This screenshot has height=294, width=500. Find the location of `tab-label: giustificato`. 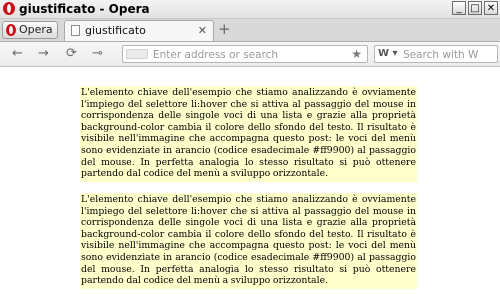

tab-label: giustificato is located at coordinates (115, 30).